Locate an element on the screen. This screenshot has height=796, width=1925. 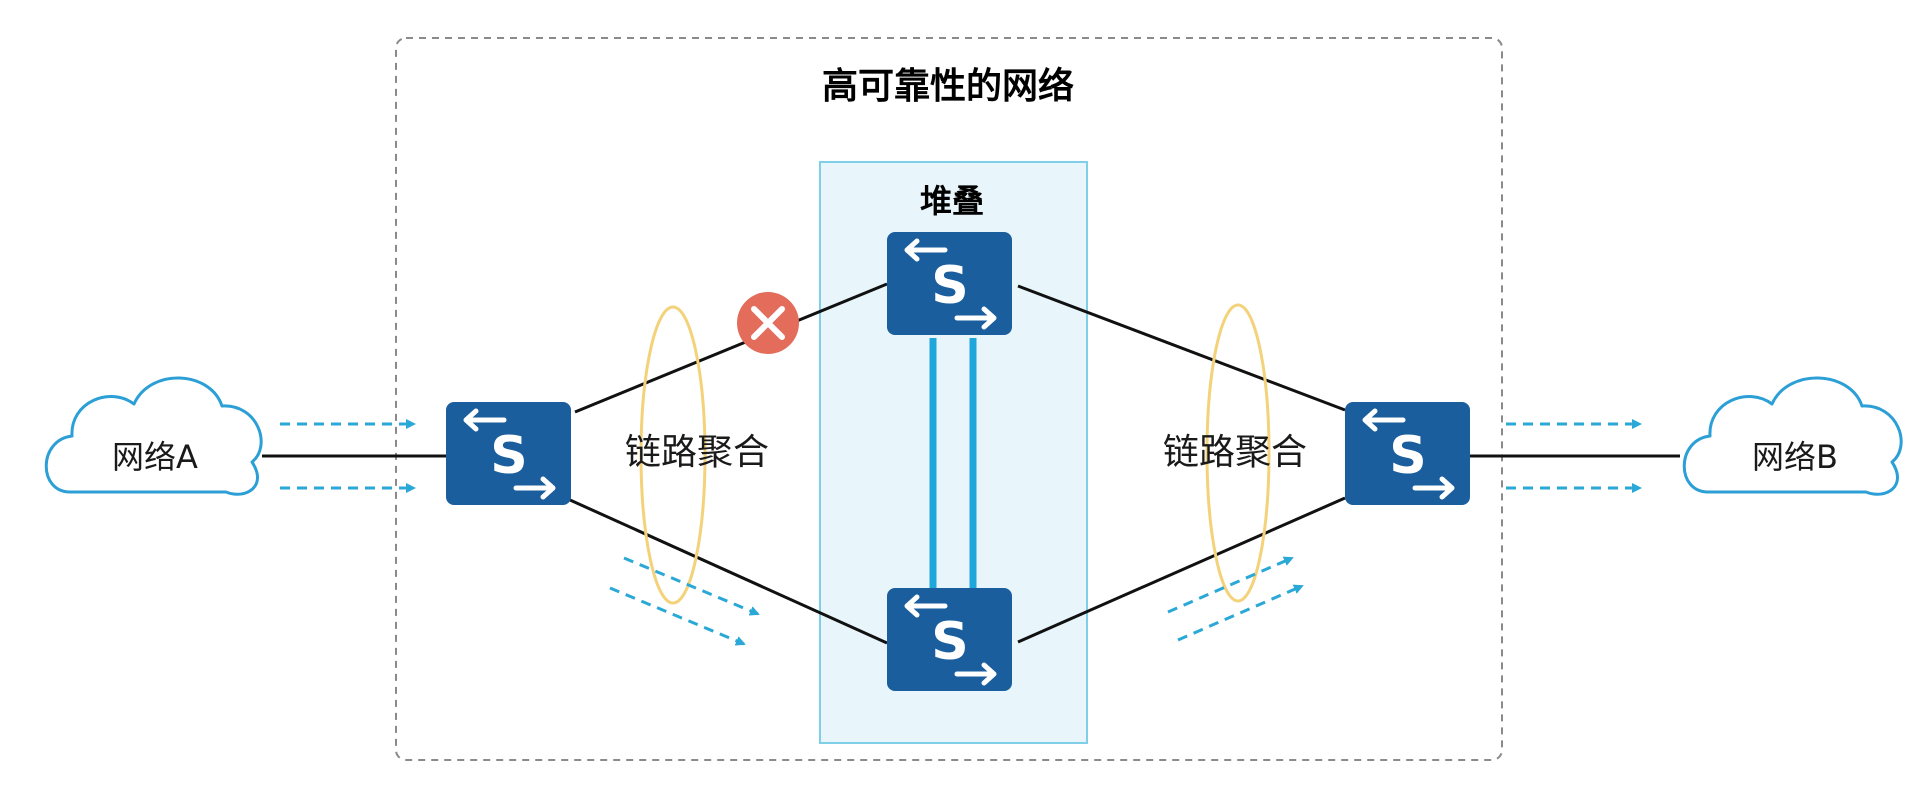
traffic-flow-left-aggregation is located at coordinates (684, 601).